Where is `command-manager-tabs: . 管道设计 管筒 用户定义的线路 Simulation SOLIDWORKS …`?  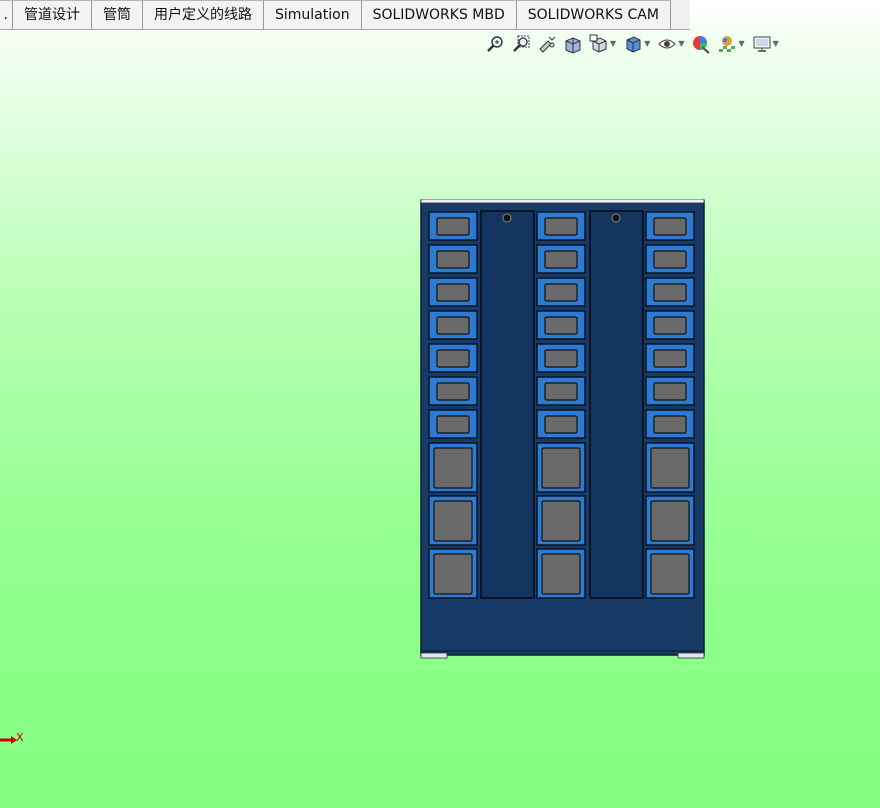
command-manager-tabs: . 管道设计 管筒 用户定义的线路 Simulation SOLIDWORKS … is located at coordinates (345, 15).